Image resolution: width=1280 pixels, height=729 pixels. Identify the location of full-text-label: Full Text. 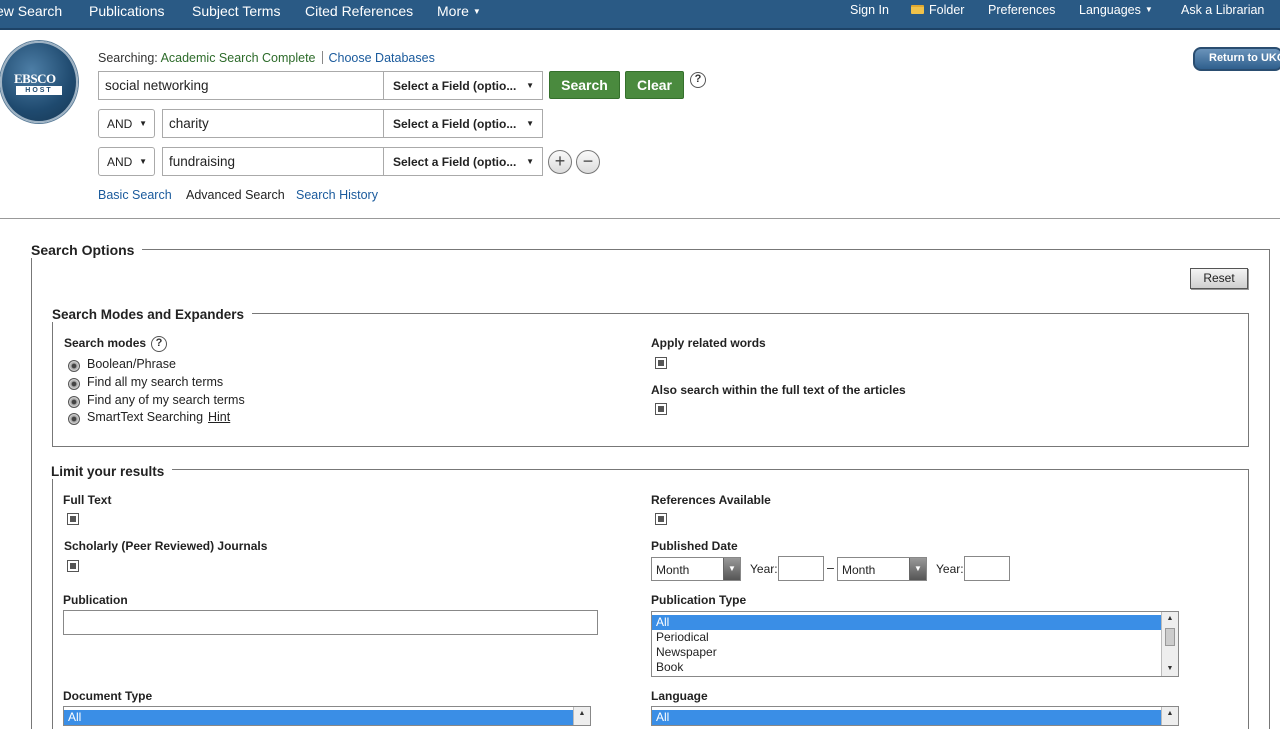
(87, 500).